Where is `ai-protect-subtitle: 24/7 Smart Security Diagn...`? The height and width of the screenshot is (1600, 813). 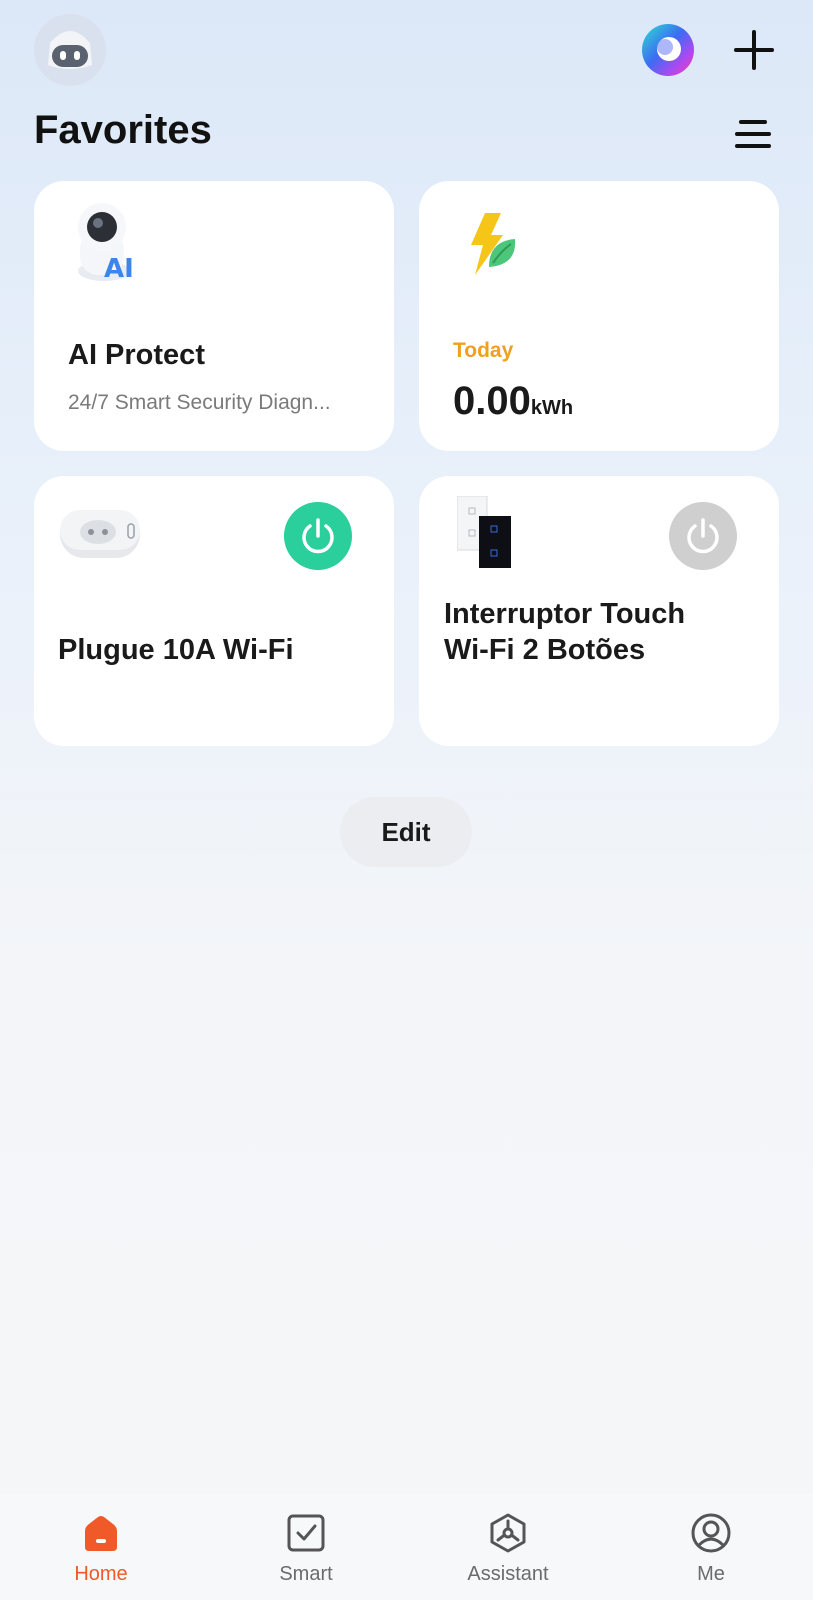
ai-protect-subtitle: 24/7 Smart Security Diagn... is located at coordinates (199, 402).